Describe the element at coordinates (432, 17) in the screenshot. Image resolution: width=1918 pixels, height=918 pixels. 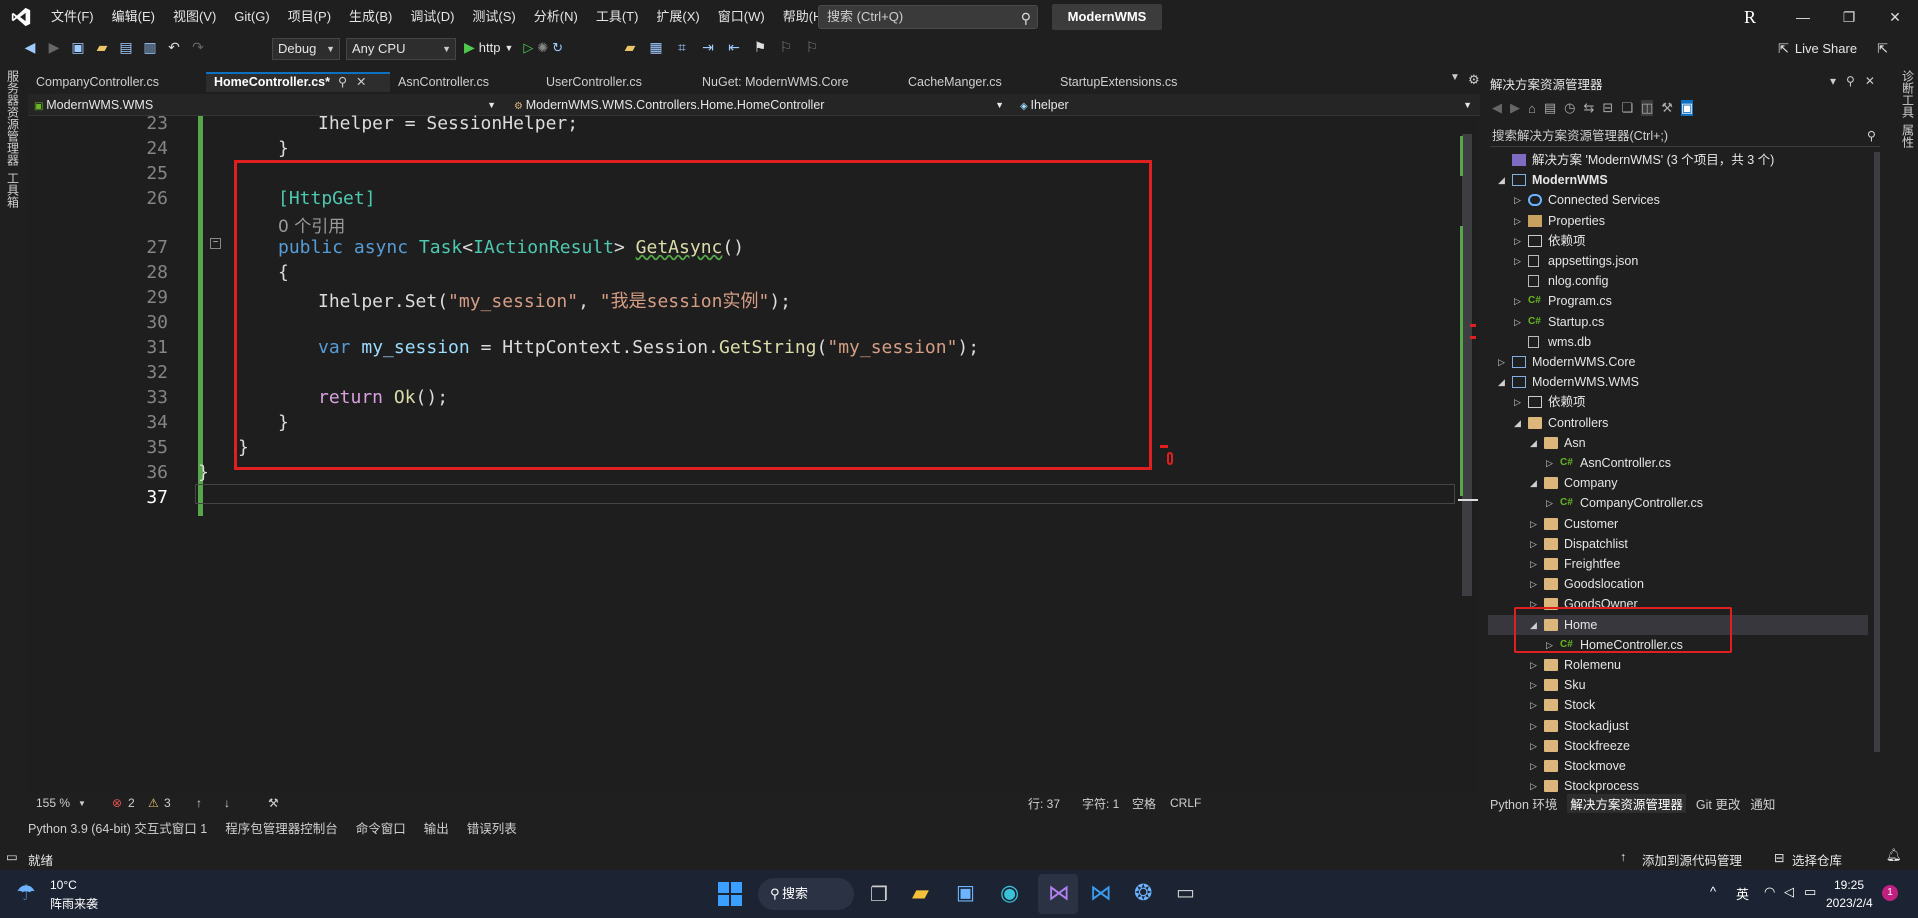
I see `menu-item: 调试(D)` at that location.